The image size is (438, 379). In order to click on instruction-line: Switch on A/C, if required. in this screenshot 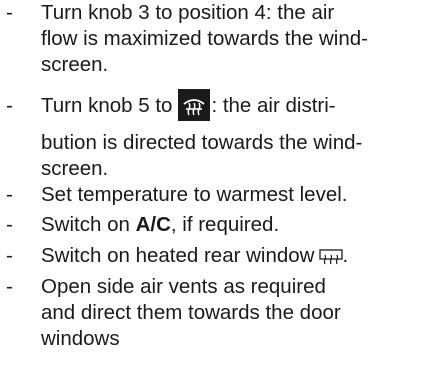, I will do `click(235, 225)`.